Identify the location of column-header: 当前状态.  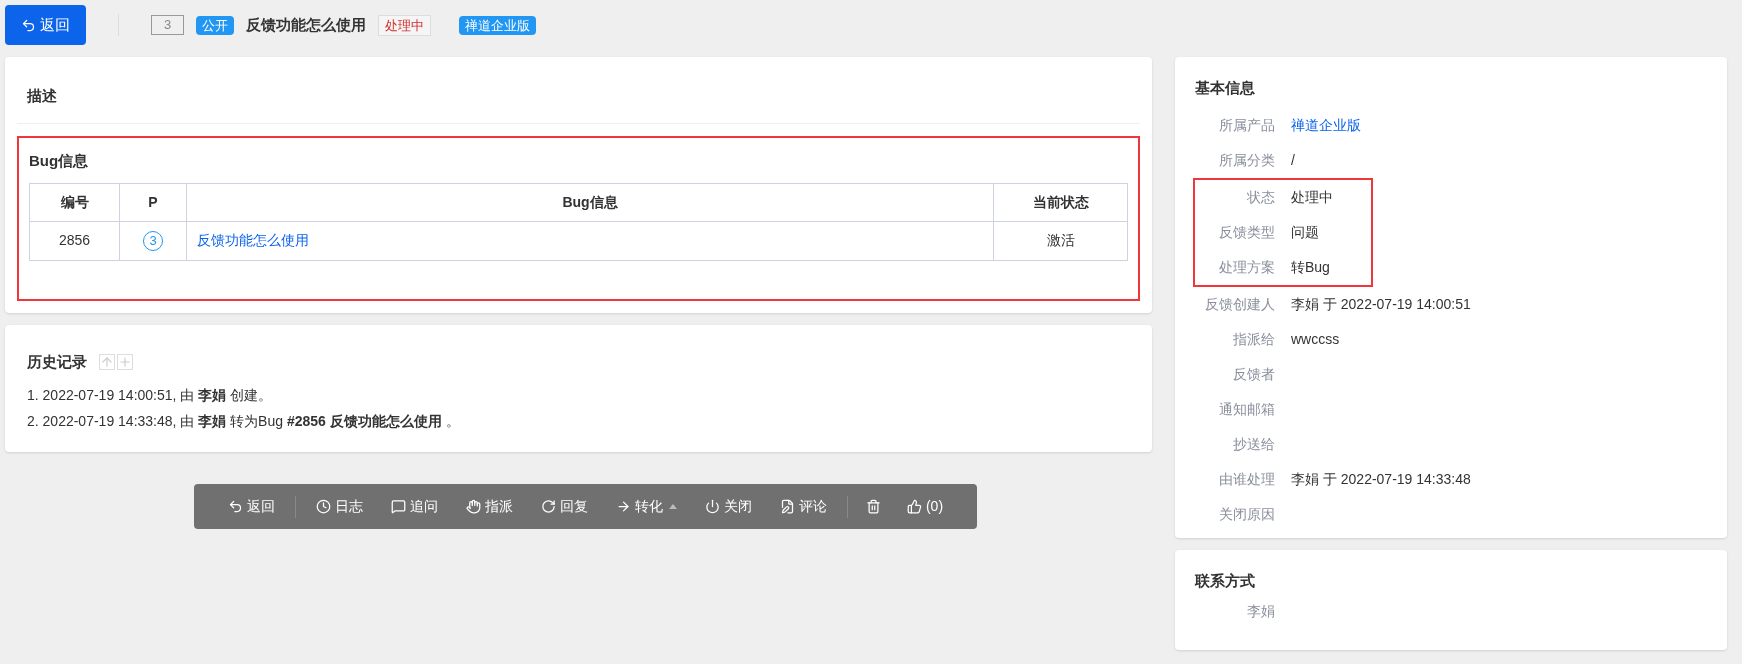
(1060, 202).